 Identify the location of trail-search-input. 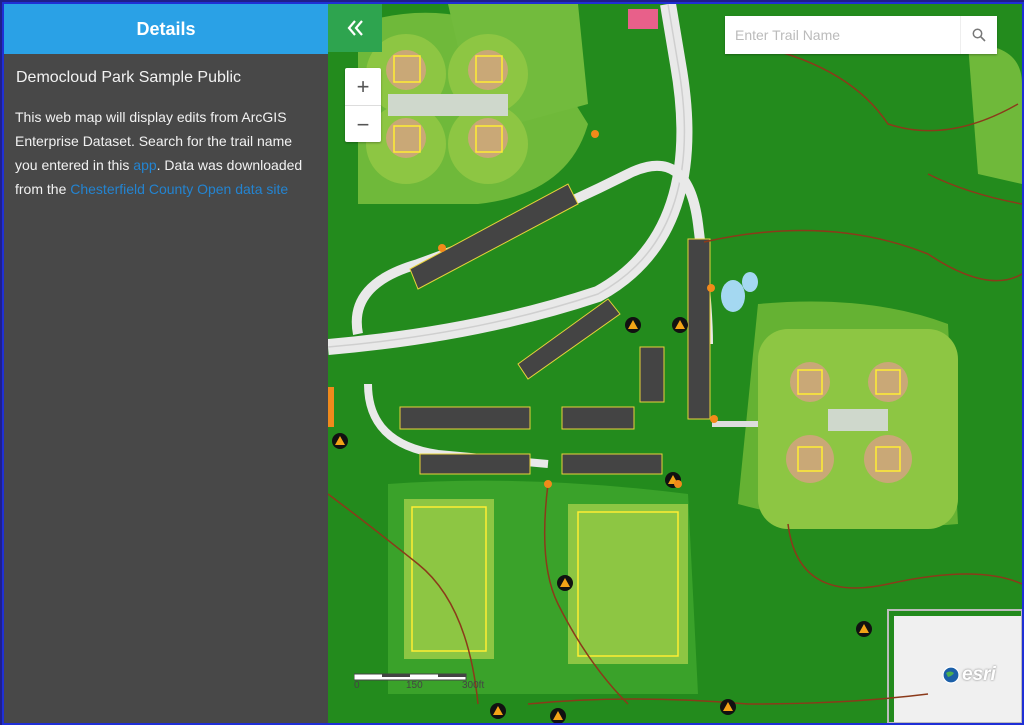
(842, 35).